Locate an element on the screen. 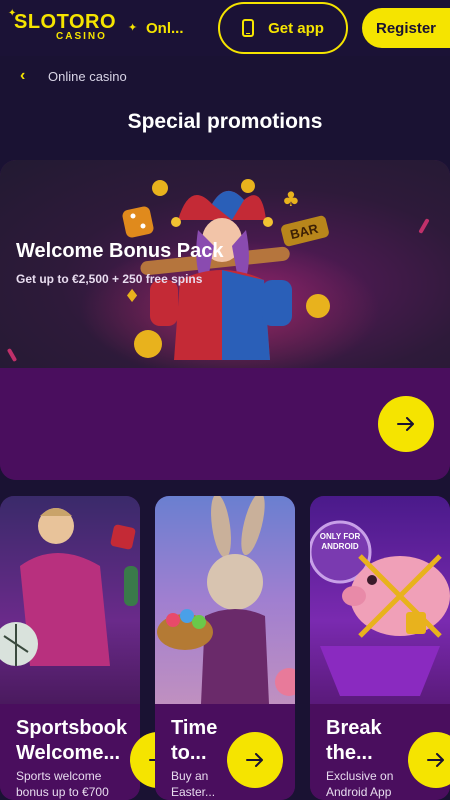 This screenshot has width=450, height=800. bunny-illustration is located at coordinates (225, 600).